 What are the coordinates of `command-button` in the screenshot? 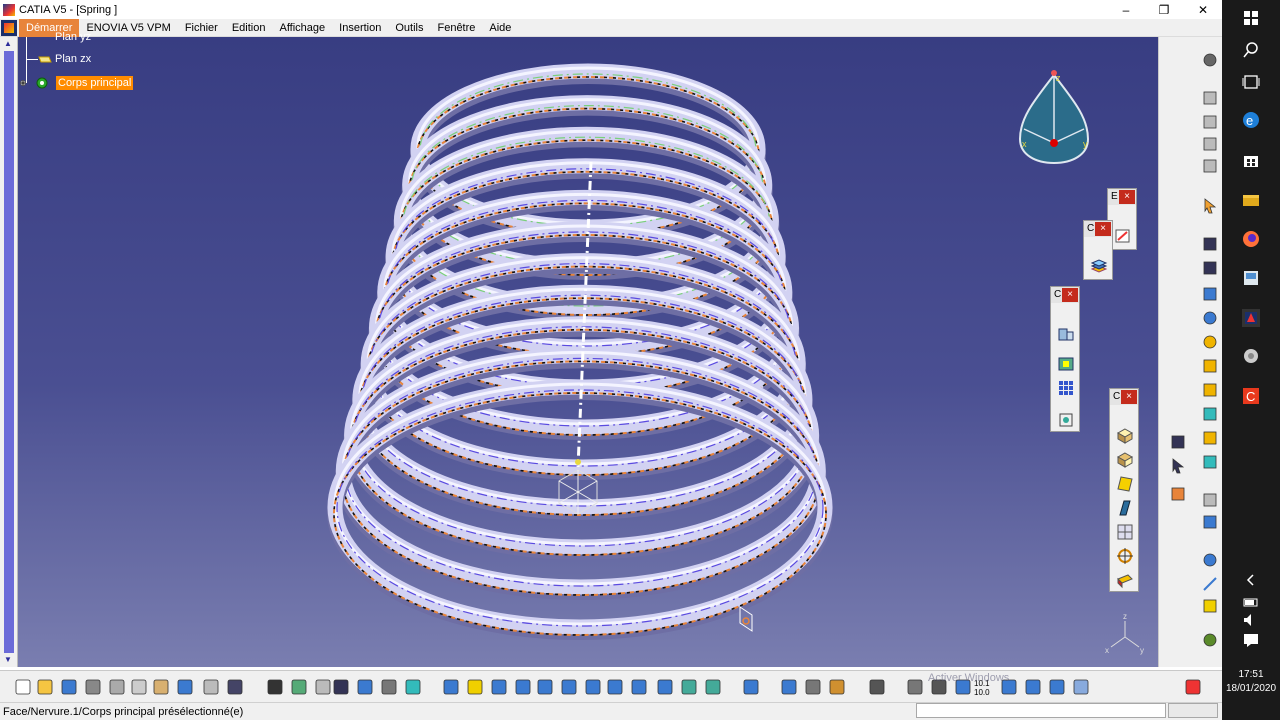 It's located at (1193, 710).